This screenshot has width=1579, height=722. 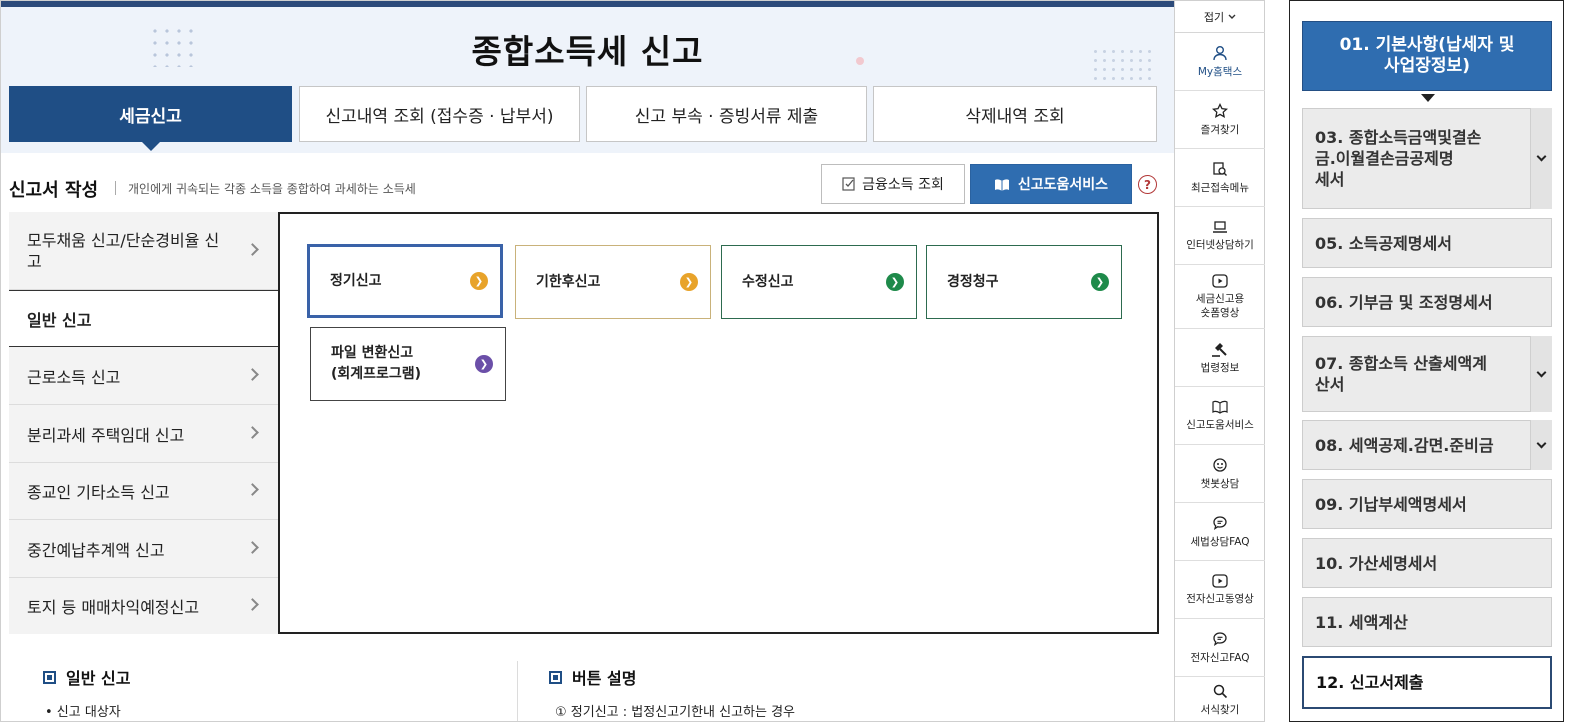 What do you see at coordinates (1427, 158) in the screenshot?
I see `step-03-income-amount: 03. 종합소득금액및결손 금.이월결손금공제명 세서` at bounding box center [1427, 158].